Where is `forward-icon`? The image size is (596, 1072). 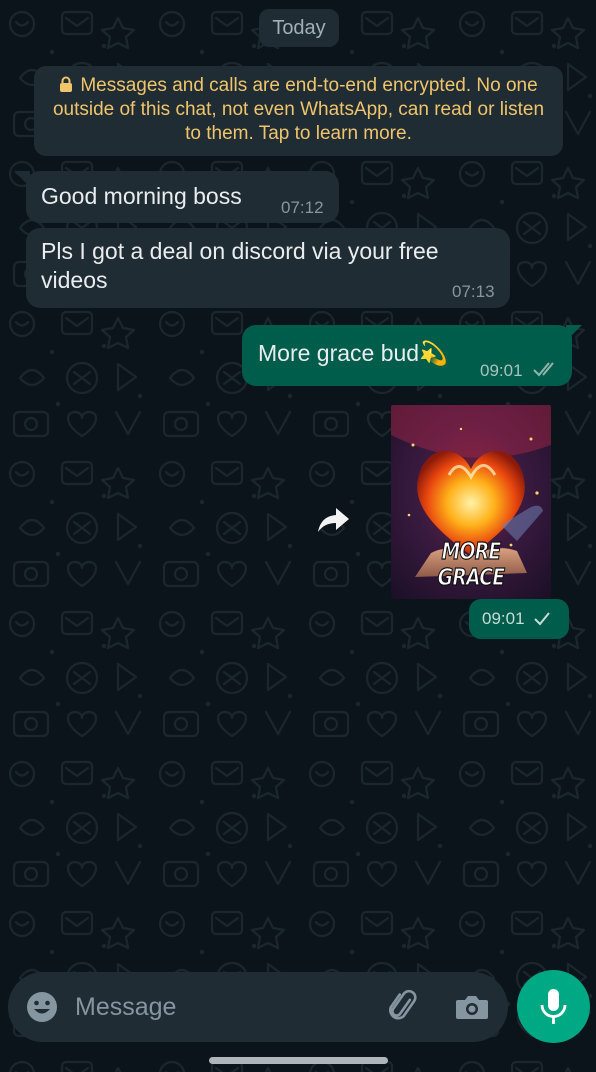
forward-icon is located at coordinates (334, 519).